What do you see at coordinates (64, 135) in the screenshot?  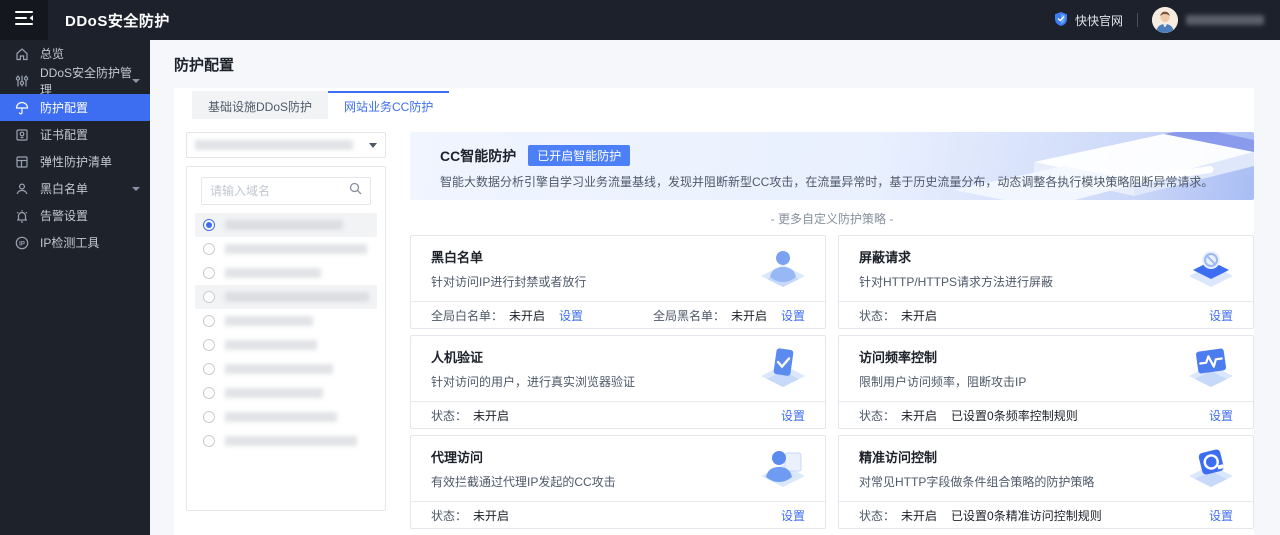 I see `sidebar-item-label: 证书配置` at bounding box center [64, 135].